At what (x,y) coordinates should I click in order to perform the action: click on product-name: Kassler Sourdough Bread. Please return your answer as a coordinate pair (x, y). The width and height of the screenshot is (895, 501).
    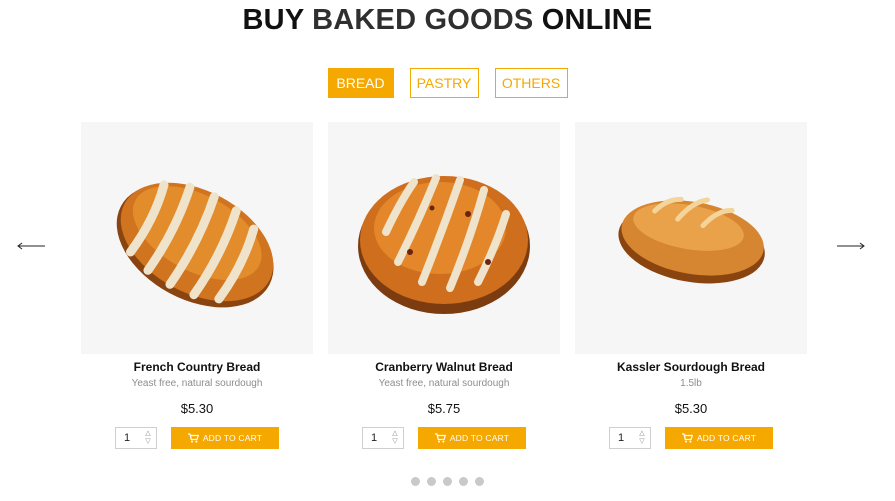
    Looking at the image, I should click on (691, 367).